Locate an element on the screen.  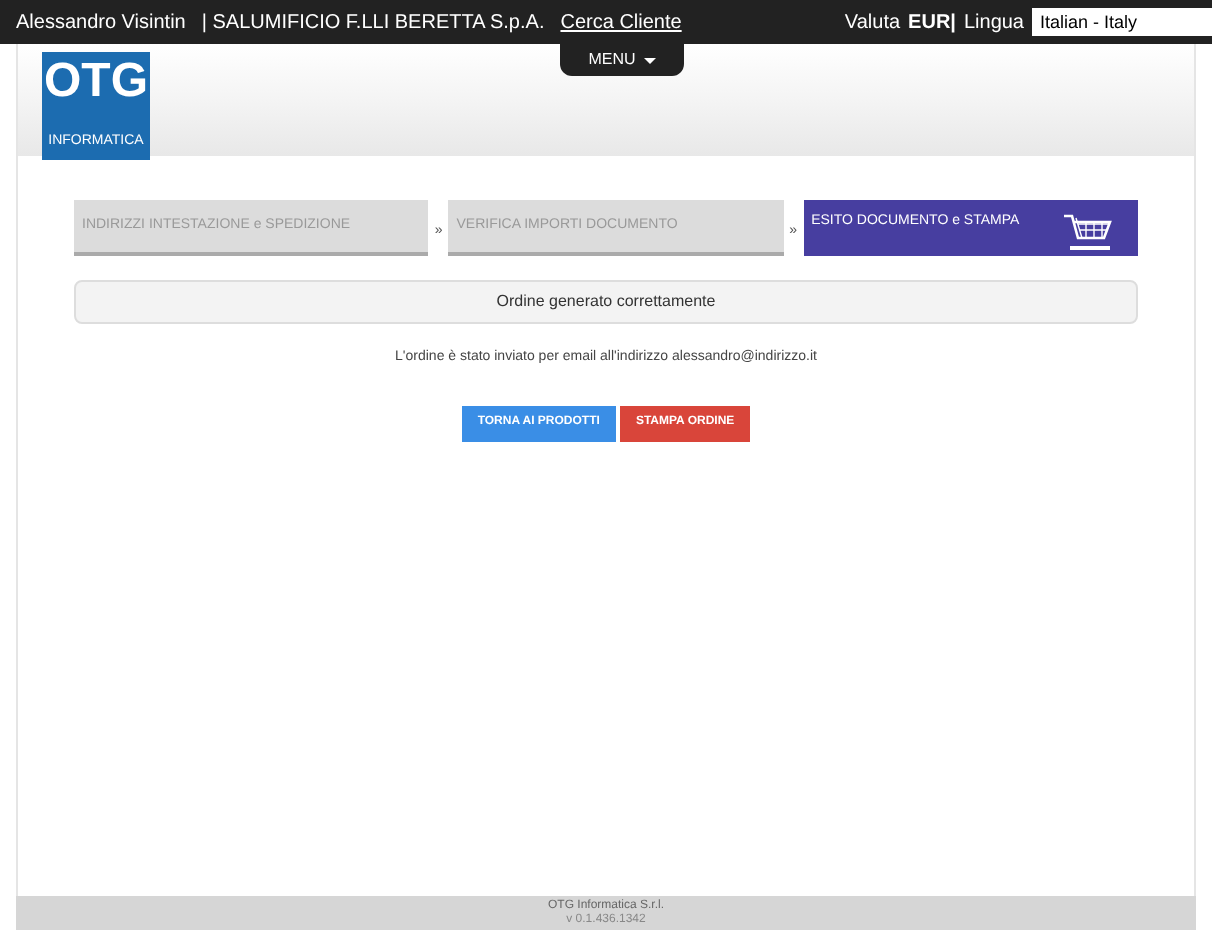
language-select: Italian - Italy is located at coordinates (1122, 22).